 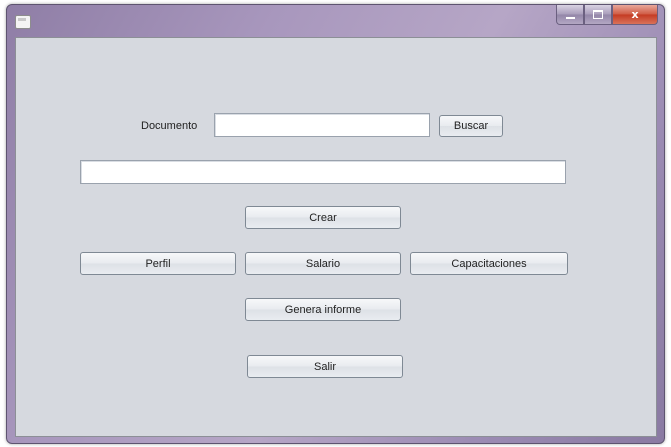 I want to click on crear-button: Crear, so click(x=323, y=217).